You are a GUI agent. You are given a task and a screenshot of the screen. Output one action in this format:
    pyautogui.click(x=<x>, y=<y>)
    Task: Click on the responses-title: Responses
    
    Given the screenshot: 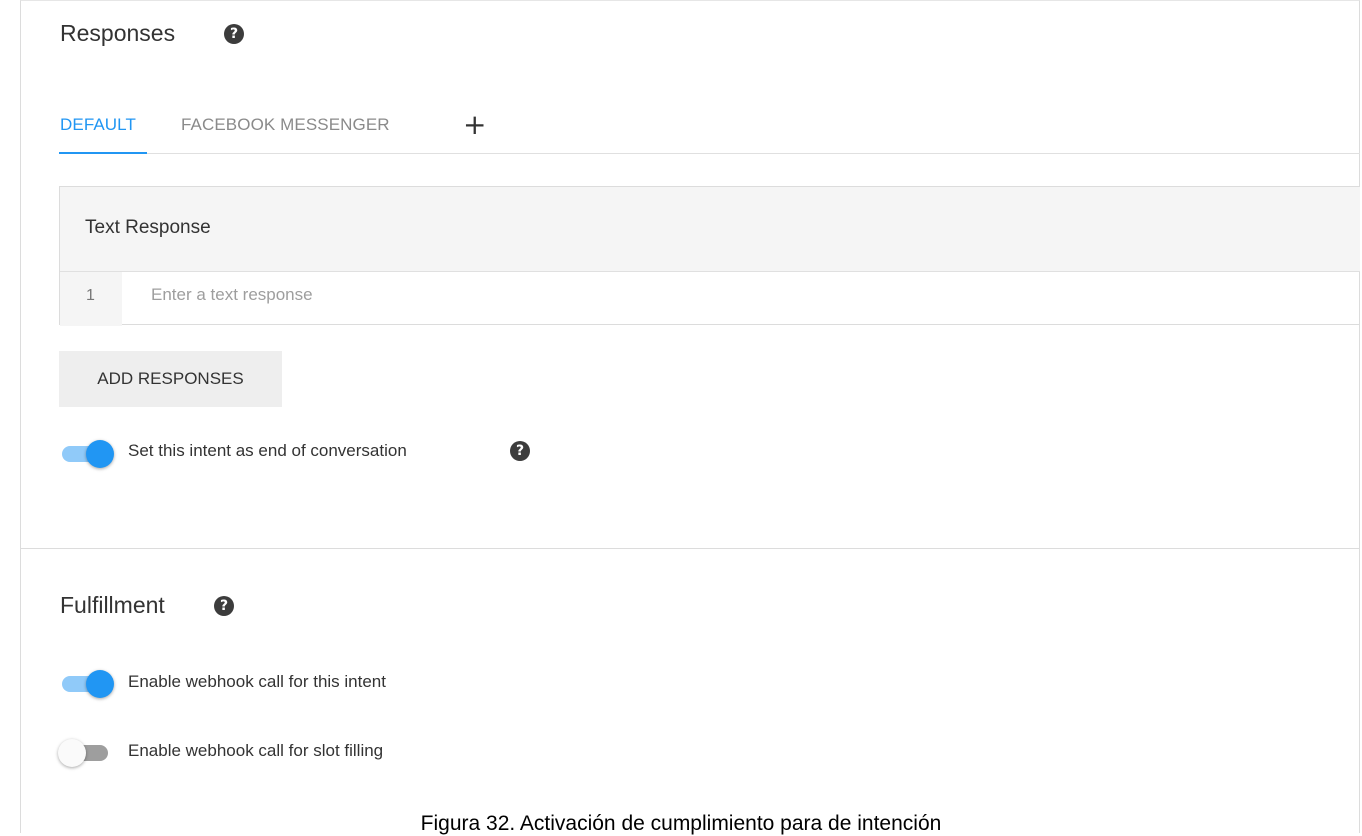 What is the action you would take?
    pyautogui.click(x=118, y=33)
    